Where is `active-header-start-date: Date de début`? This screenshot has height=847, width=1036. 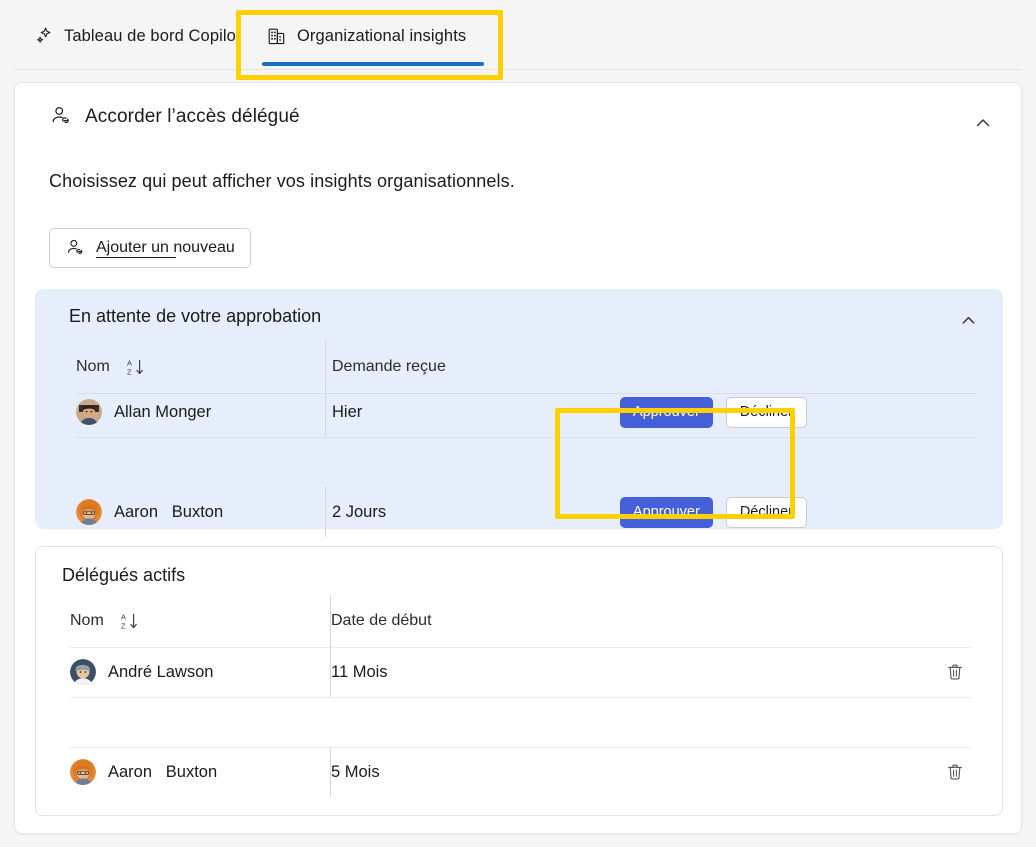
active-header-start-date: Date de début is located at coordinates (381, 620).